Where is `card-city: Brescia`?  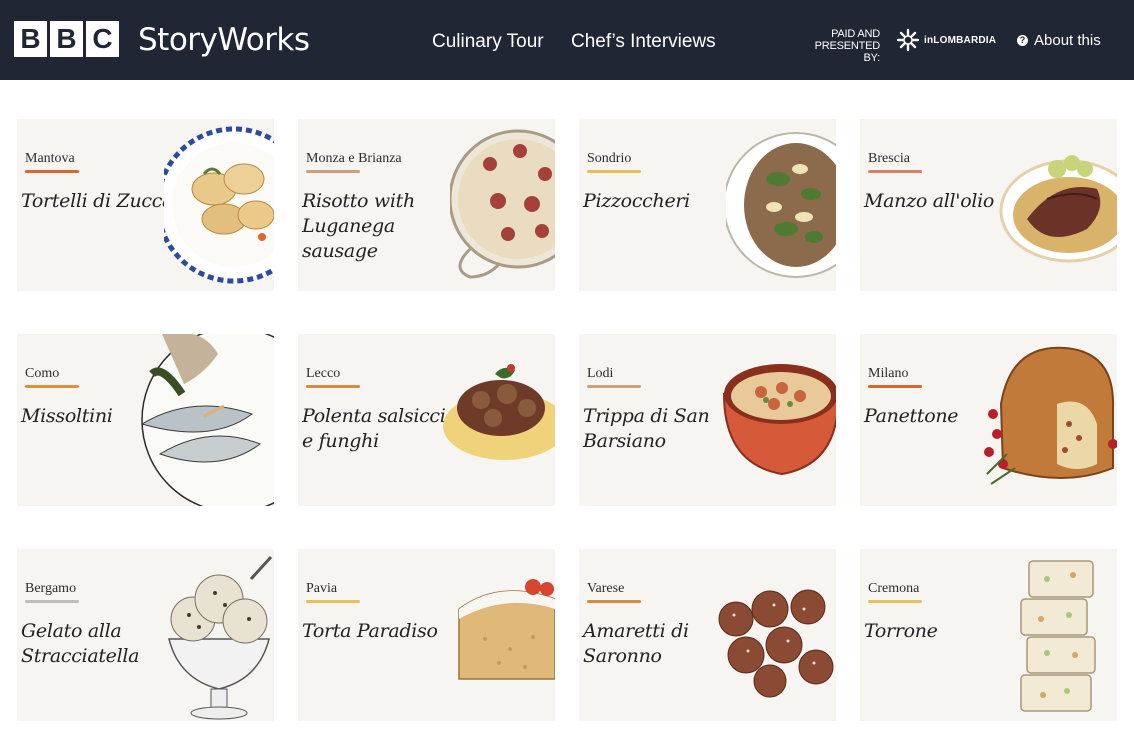 card-city: Brescia is located at coordinates (889, 158).